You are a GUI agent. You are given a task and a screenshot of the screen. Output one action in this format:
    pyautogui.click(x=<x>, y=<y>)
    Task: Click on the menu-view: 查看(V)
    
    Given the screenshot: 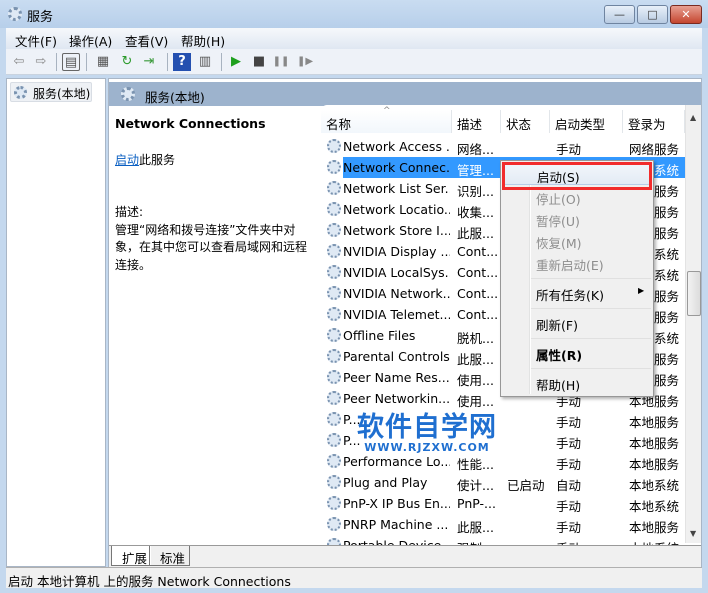 What is the action you would take?
    pyautogui.click(x=146, y=40)
    